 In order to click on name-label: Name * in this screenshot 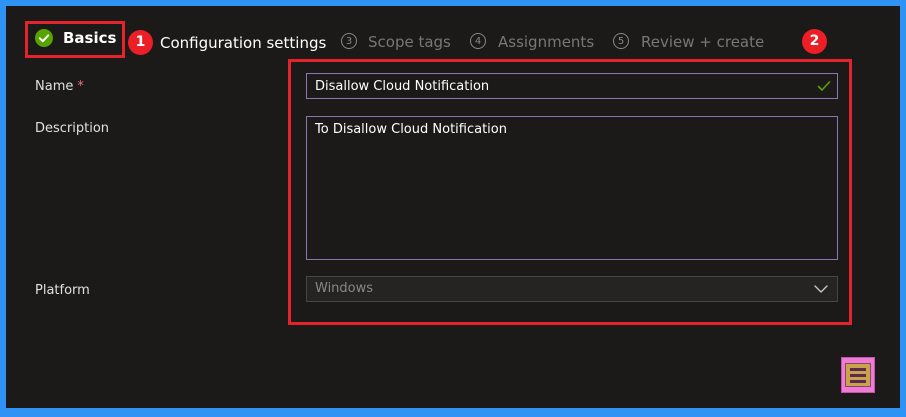, I will do `click(59, 87)`.